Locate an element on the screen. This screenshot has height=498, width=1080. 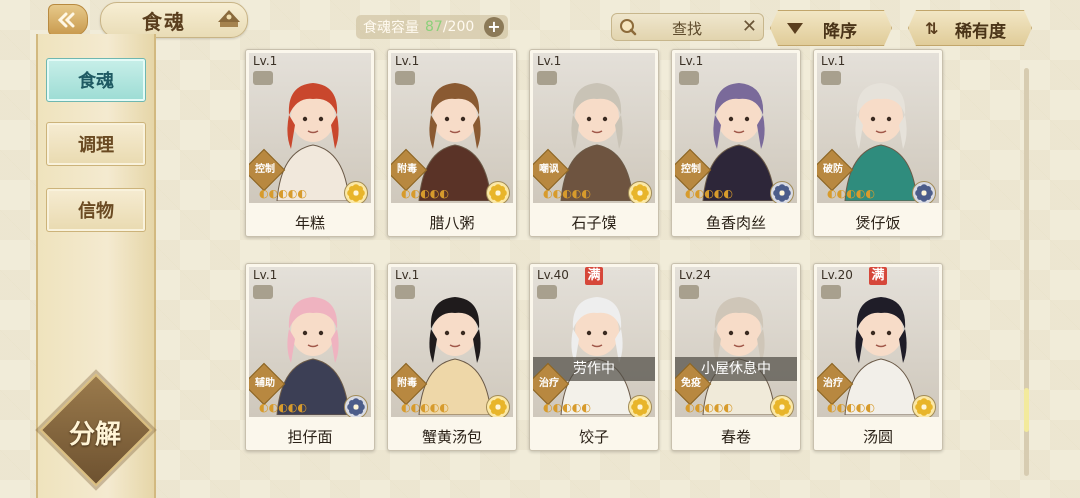
card-portrait-frame: Lv.1 嘲讽 ◐◐◐◐◐ is located at coordinates (594, 128).